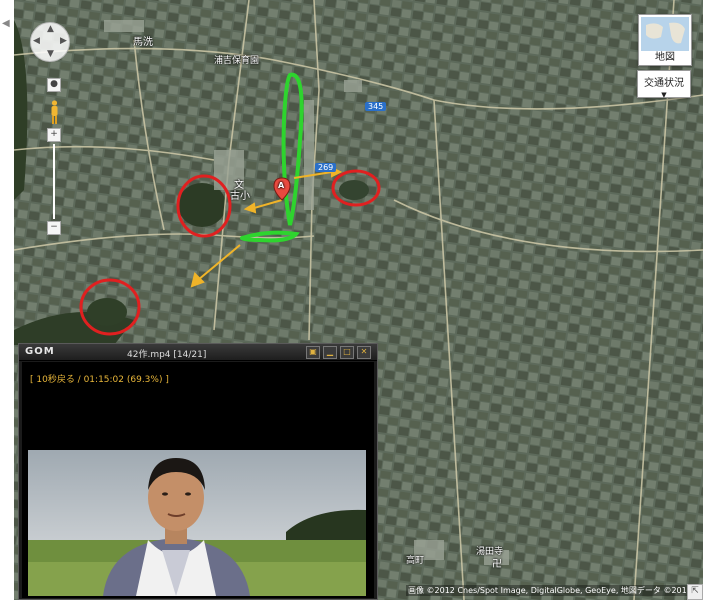 Image resolution: width=703 pixels, height=600 pixels. What do you see at coordinates (7, 300) in the screenshot?
I see `left-panel-strip: ◀` at bounding box center [7, 300].